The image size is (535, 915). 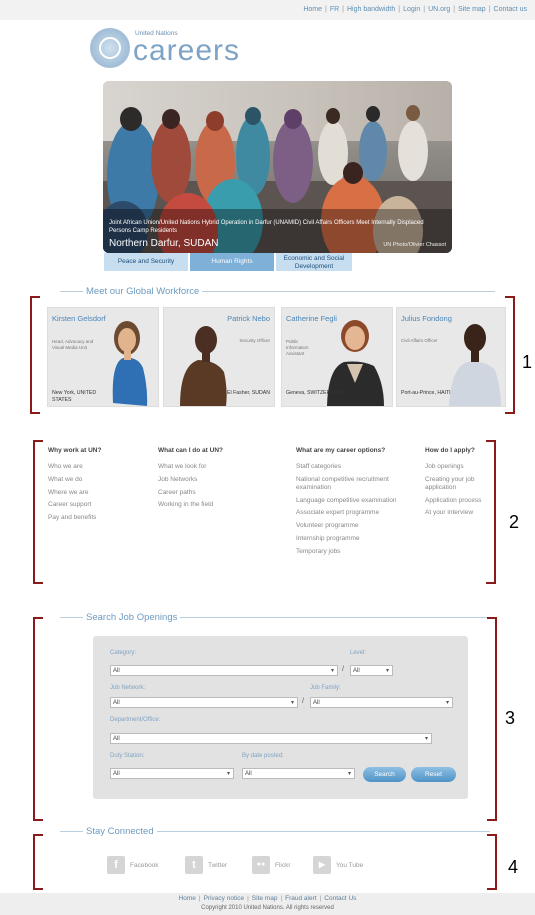 I want to click on link-where-we-are: Where we are, so click(x=98, y=493).